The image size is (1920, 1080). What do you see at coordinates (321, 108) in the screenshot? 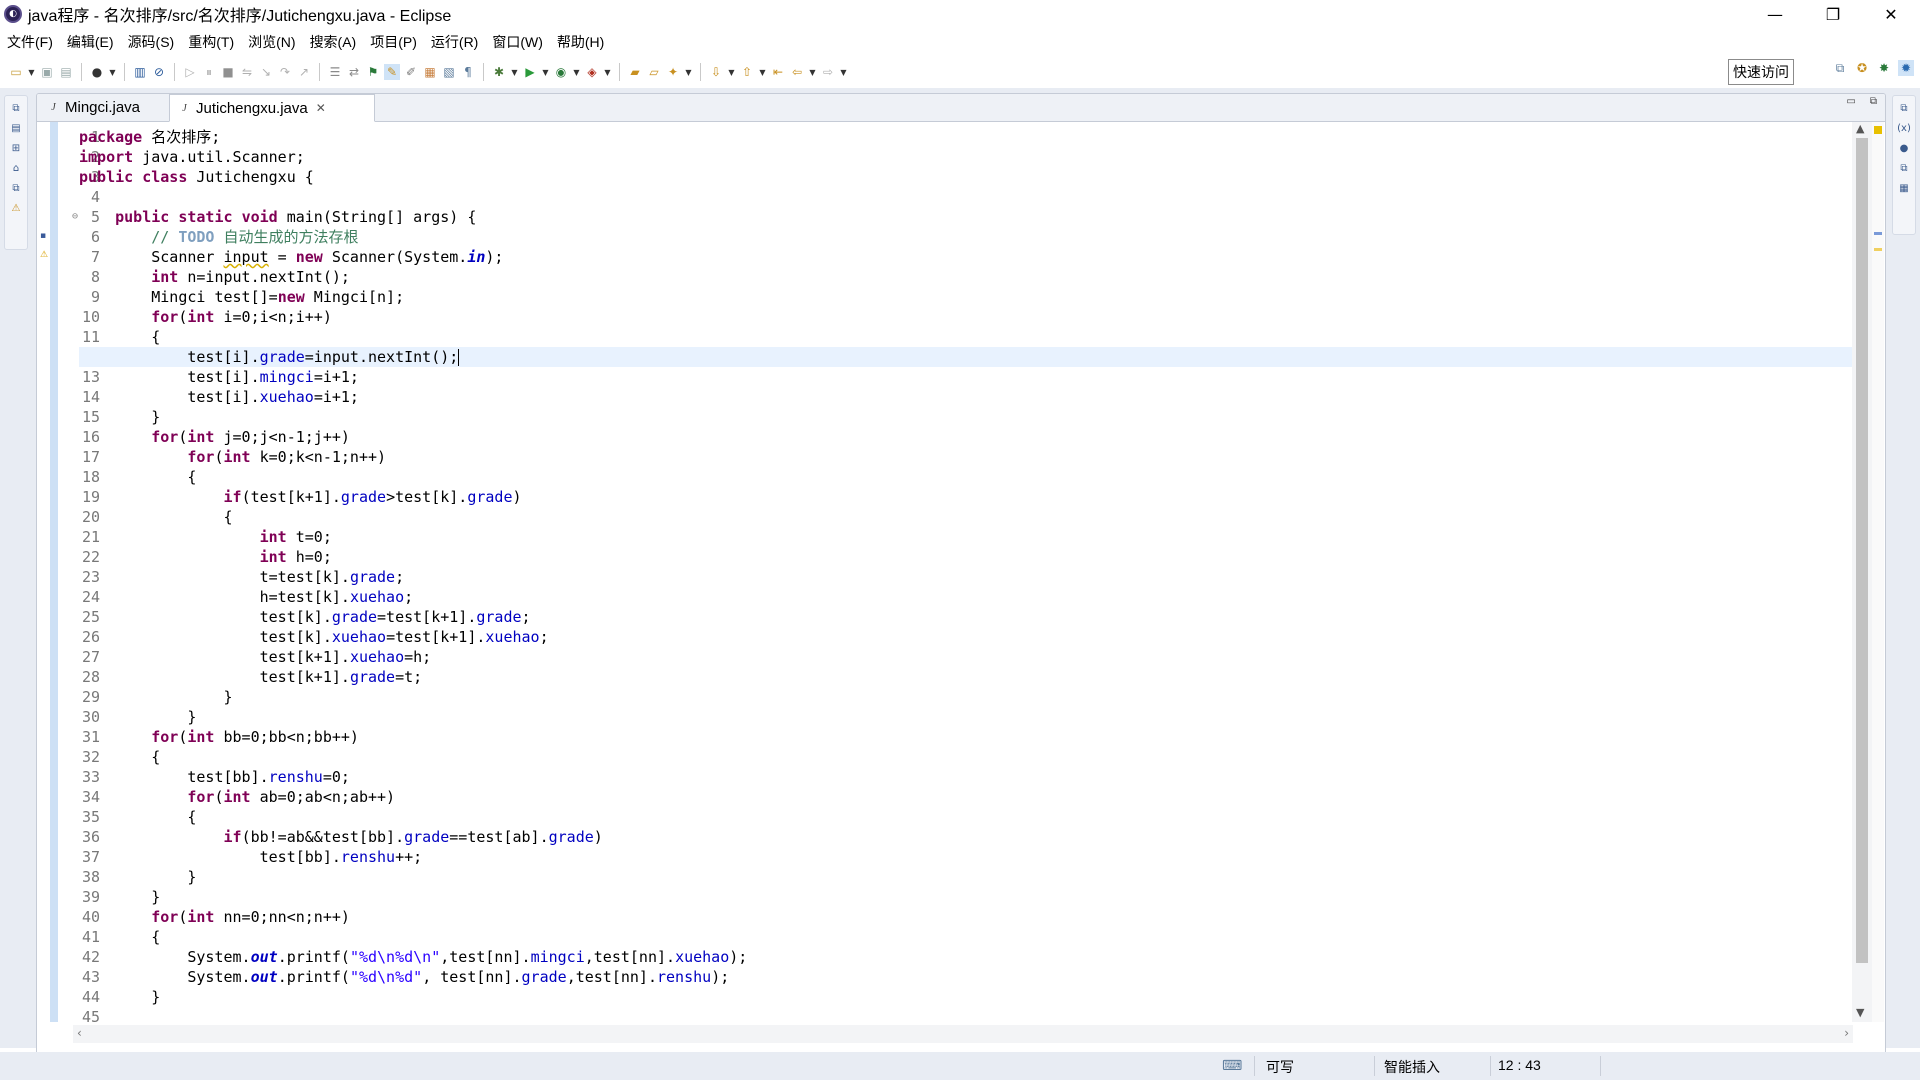
I see `close-tab-icon: ✕` at bounding box center [321, 108].